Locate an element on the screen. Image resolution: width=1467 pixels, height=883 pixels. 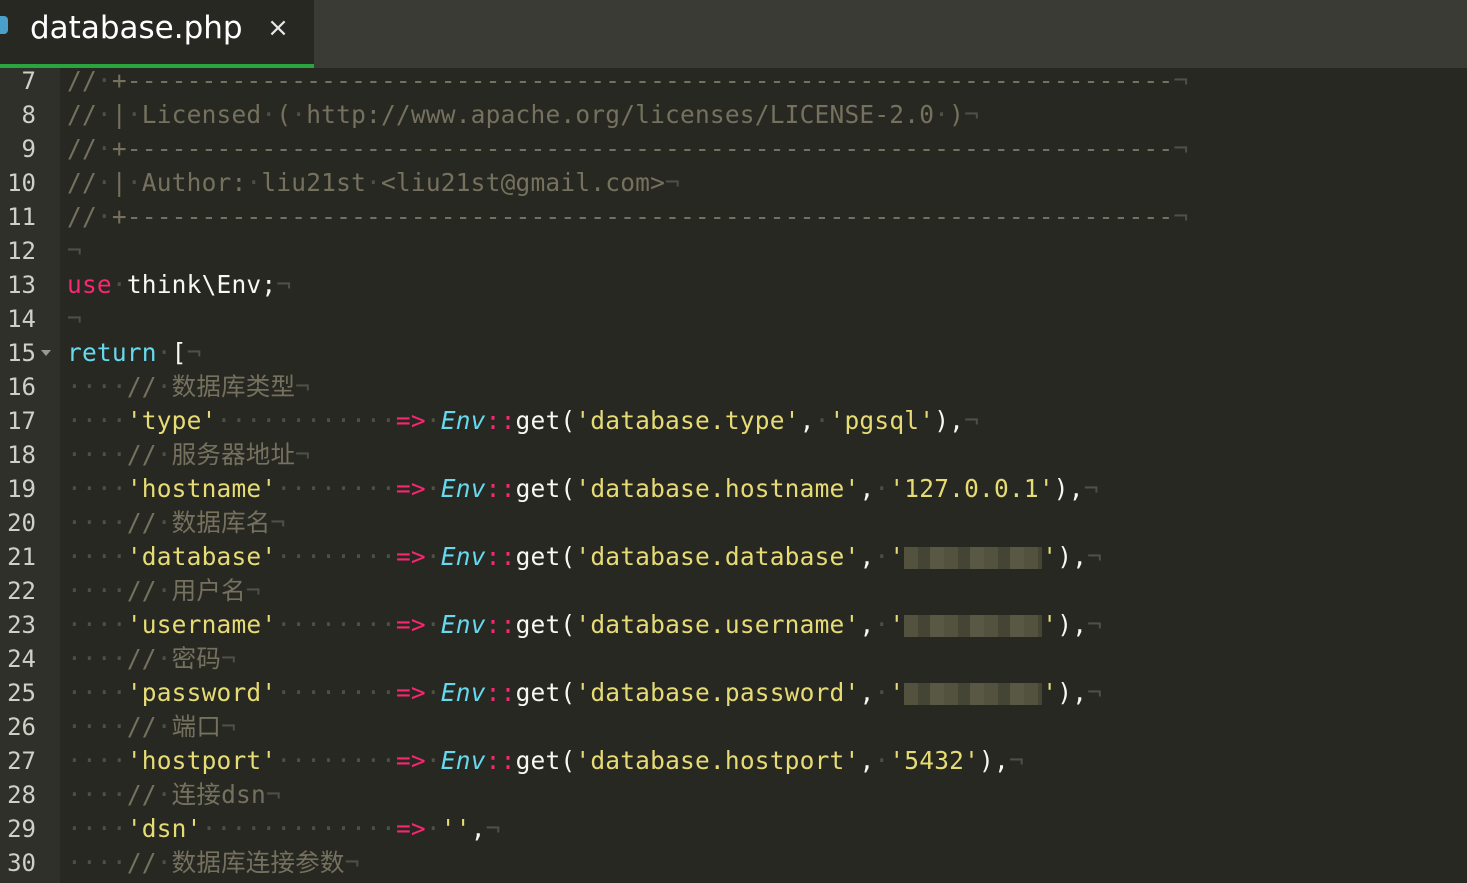
code-line: 20 ····//·数据库名¬ is located at coordinates (733, 523).